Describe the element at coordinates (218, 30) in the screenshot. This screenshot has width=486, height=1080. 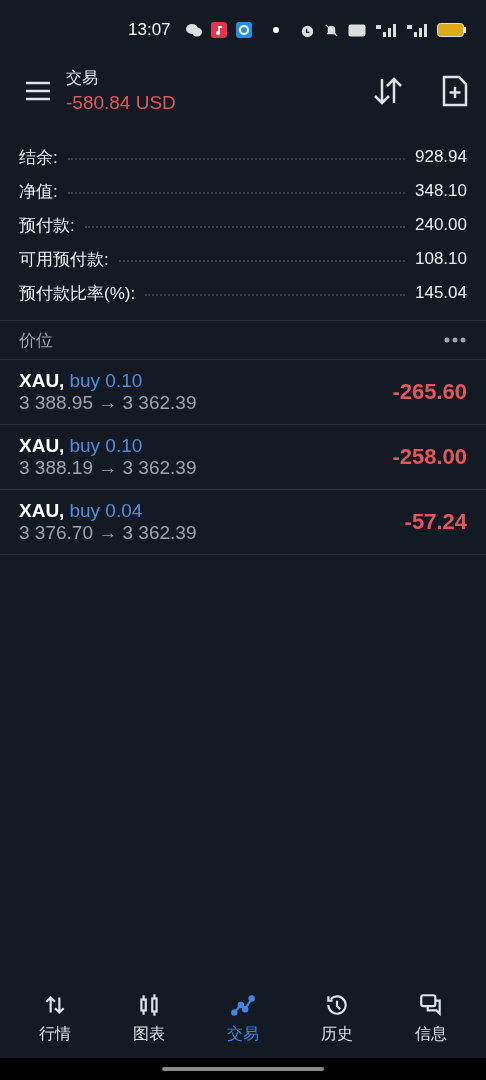
I see `music-app-icon` at that location.